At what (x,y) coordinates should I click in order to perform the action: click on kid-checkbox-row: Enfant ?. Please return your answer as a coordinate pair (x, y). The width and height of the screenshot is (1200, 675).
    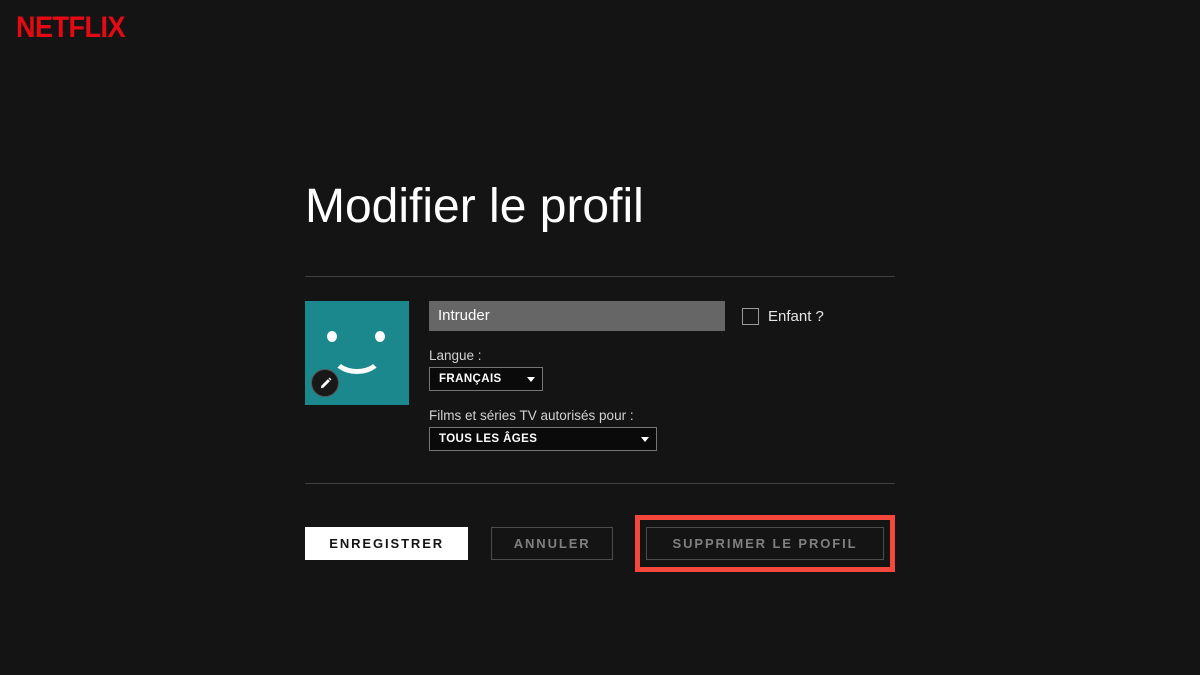
    Looking at the image, I should click on (783, 316).